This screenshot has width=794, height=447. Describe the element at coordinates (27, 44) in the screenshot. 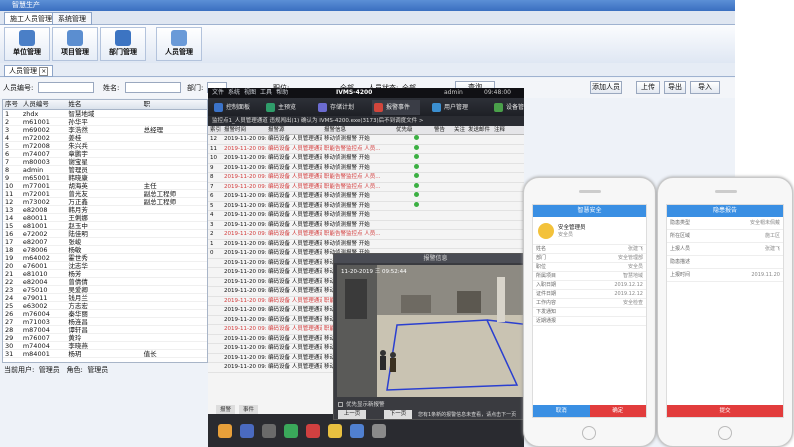

I see `ribbon-button-0: 单位管理` at that location.